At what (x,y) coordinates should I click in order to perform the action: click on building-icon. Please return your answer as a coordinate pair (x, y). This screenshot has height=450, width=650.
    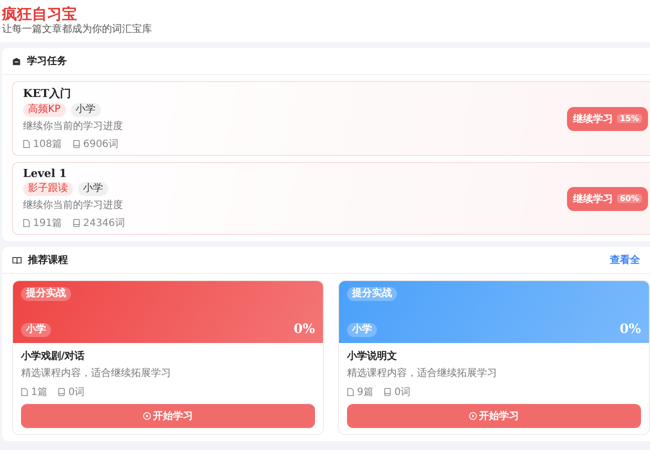
    Looking at the image, I should click on (16, 61).